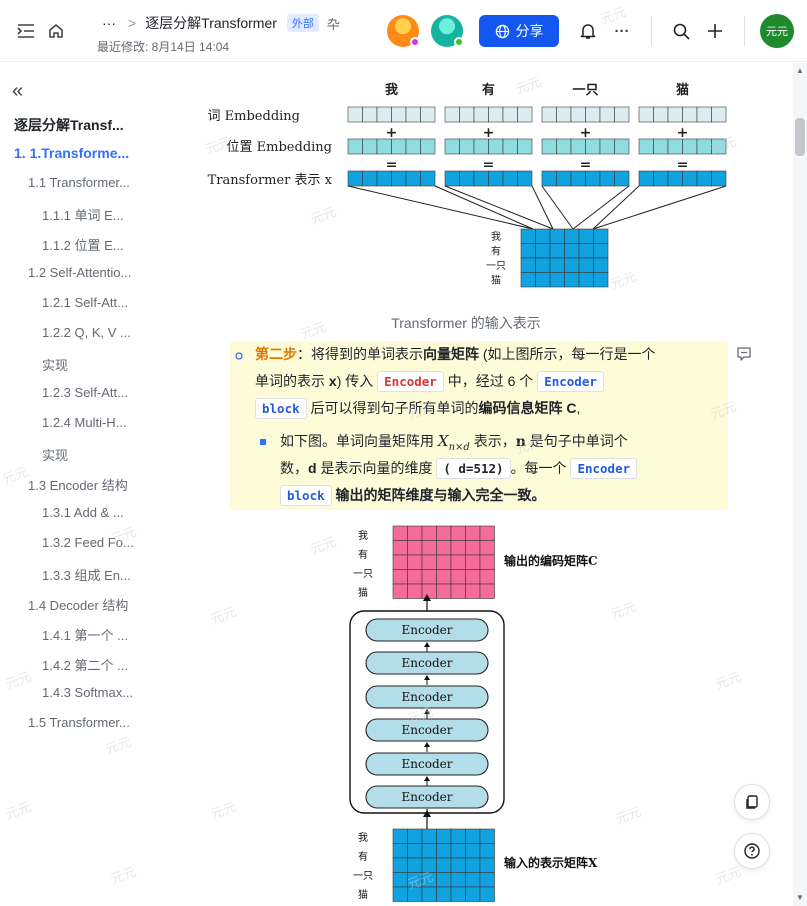  What do you see at coordinates (333, 23) in the screenshot?
I see `pin-icon: 卆` at bounding box center [333, 23].